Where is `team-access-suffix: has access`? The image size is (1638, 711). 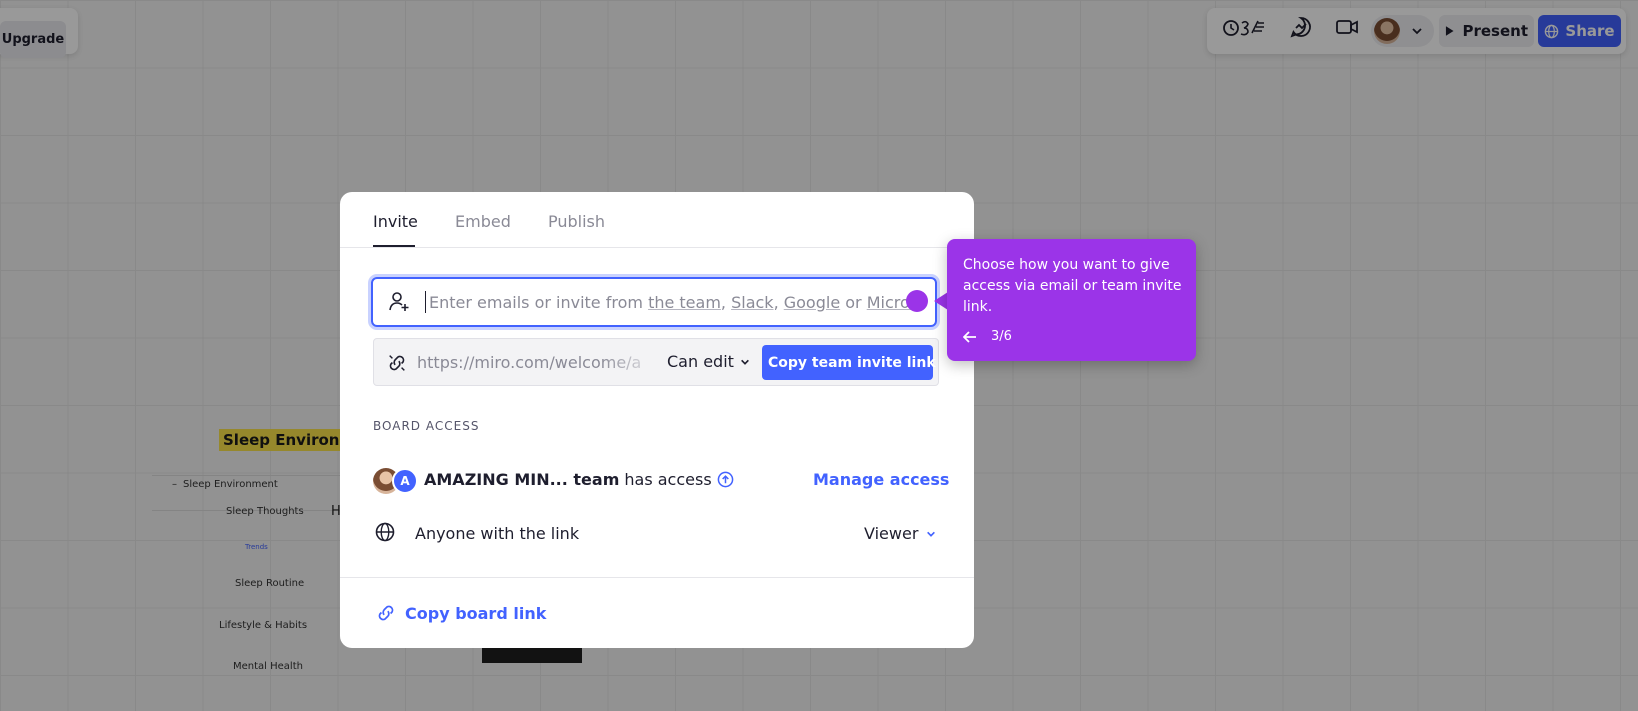
team-access-suffix: has access is located at coordinates (668, 479).